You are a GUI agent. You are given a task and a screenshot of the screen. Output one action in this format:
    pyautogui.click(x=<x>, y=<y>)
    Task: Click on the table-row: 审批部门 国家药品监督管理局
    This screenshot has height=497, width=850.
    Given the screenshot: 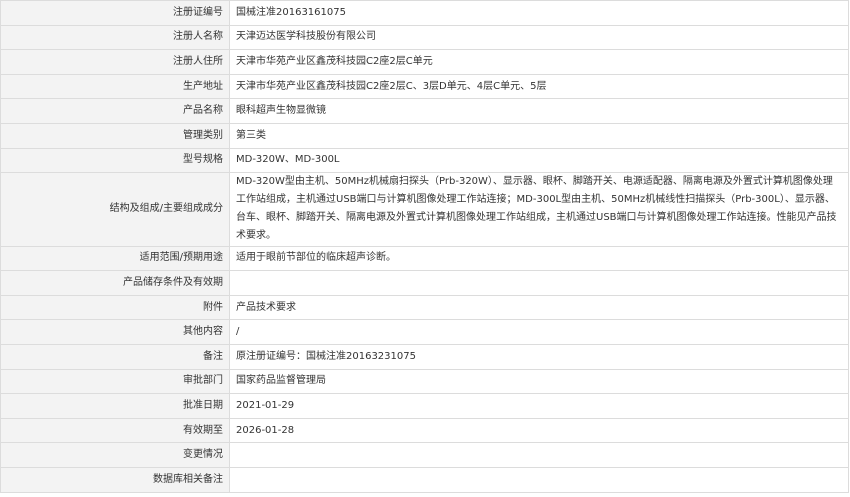 What is the action you would take?
    pyautogui.click(x=424, y=381)
    